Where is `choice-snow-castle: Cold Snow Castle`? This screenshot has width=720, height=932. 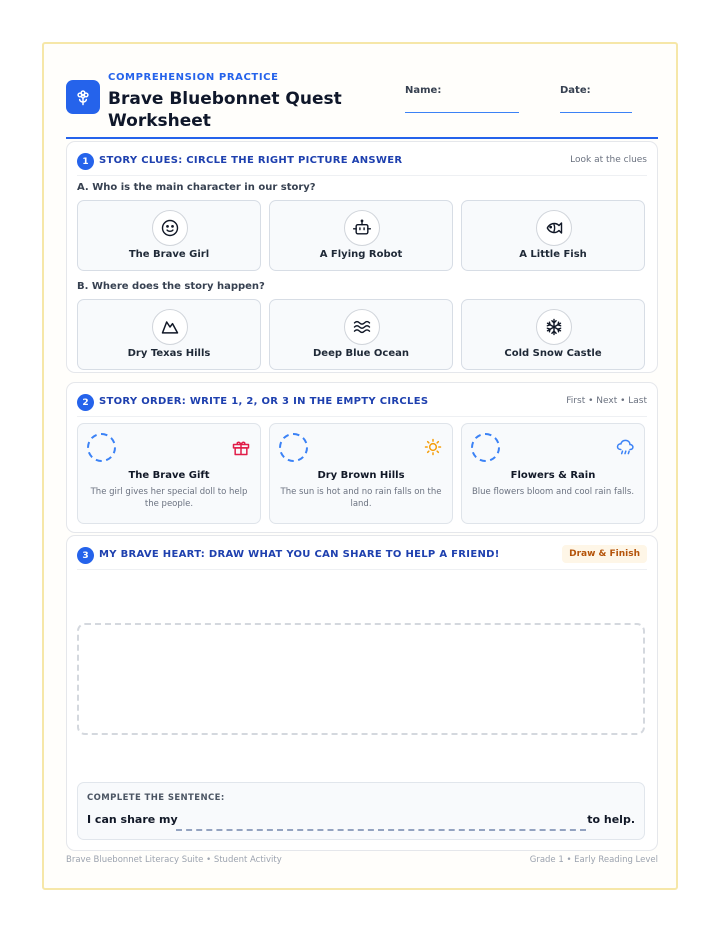 choice-snow-castle: Cold Snow Castle is located at coordinates (553, 334).